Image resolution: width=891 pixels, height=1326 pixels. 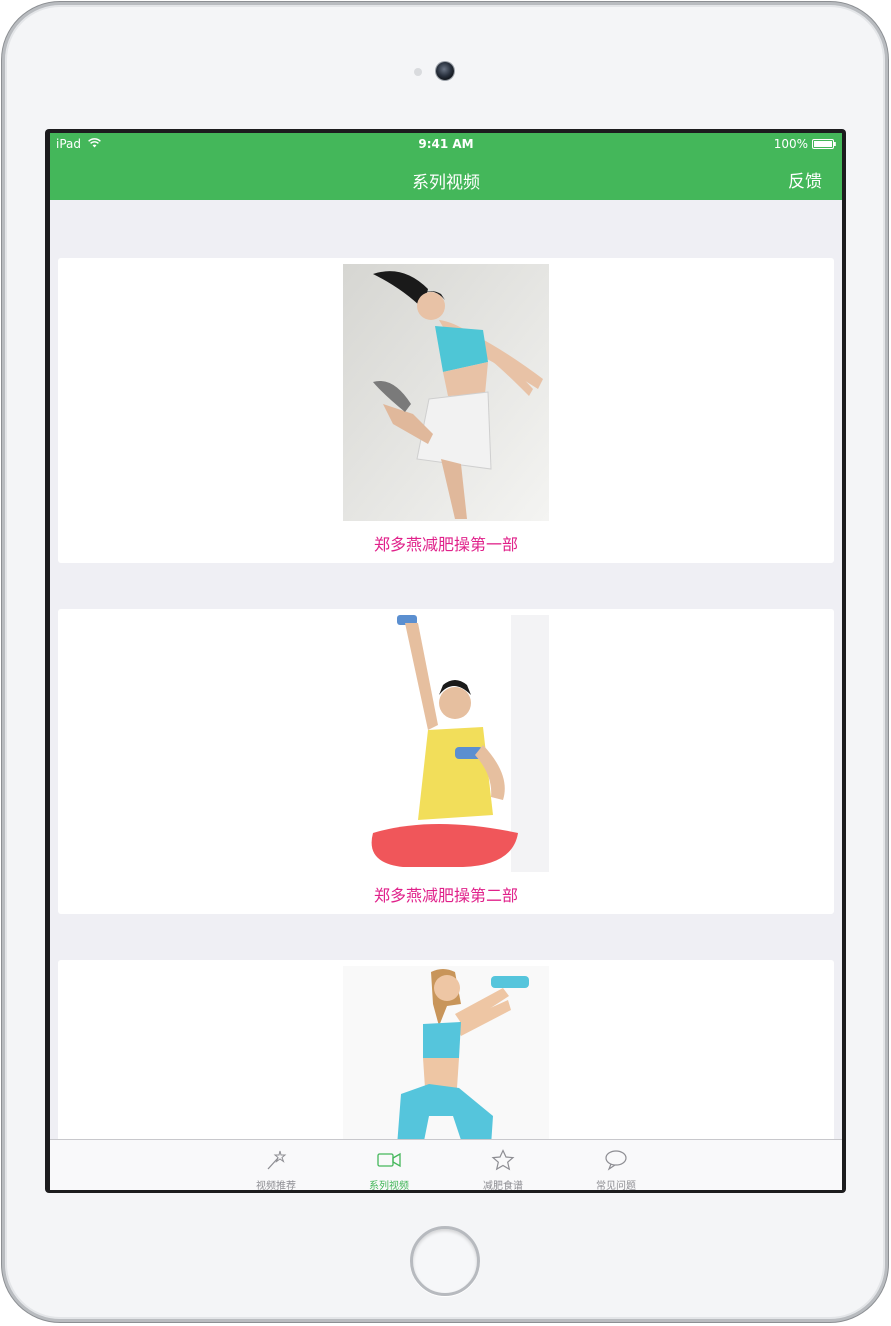 What do you see at coordinates (616, 1160) in the screenshot?
I see `speech-bubble-icon` at bounding box center [616, 1160].